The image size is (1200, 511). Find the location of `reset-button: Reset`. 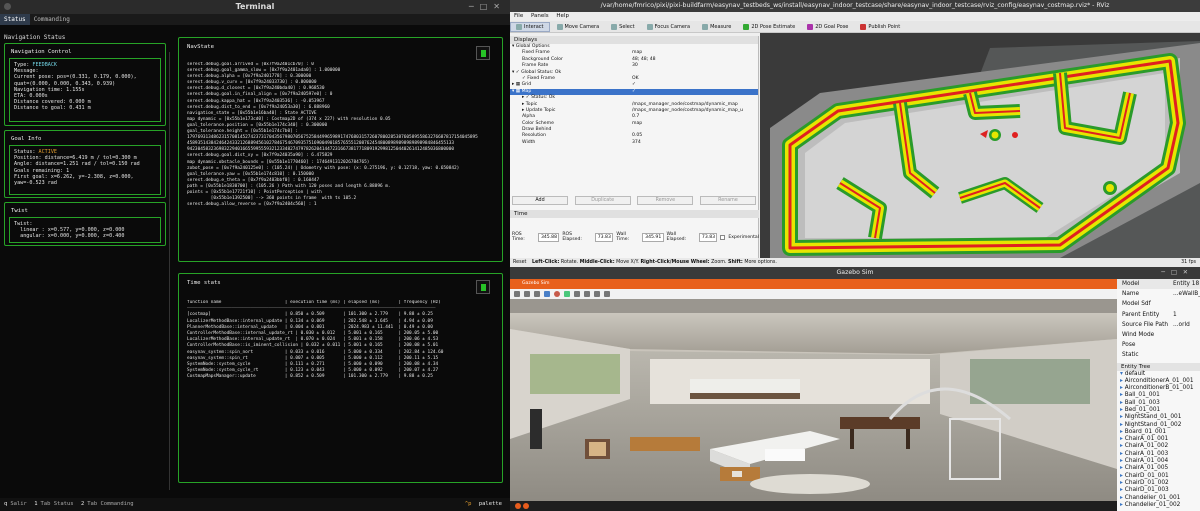

reset-button: Reset is located at coordinates (519, 262).